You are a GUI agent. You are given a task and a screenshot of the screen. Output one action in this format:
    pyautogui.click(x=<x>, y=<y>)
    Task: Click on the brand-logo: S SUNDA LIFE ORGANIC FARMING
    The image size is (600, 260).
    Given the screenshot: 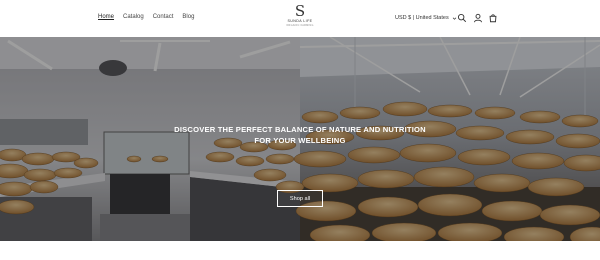 What is the action you would take?
    pyautogui.click(x=300, y=19)
    